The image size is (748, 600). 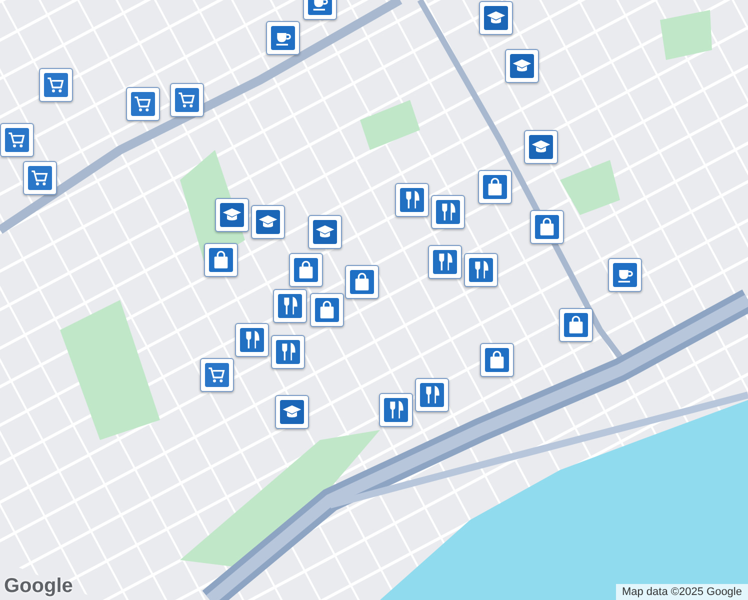 I want to click on map-attribution: Map data ©2025 Google, so click(x=682, y=592).